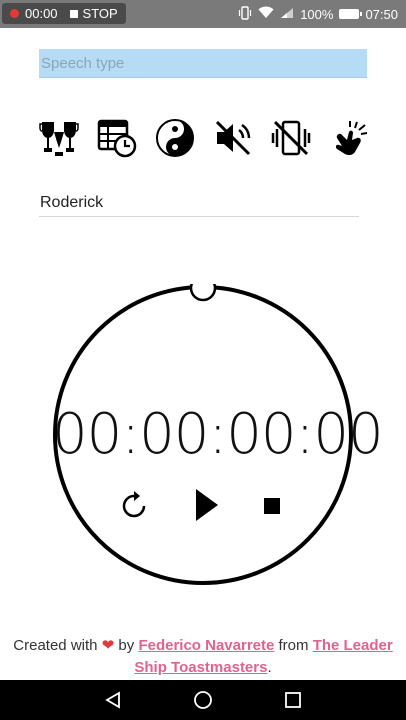 Image resolution: width=406 pixels, height=720 pixels. I want to click on reset-button, so click(134, 505).